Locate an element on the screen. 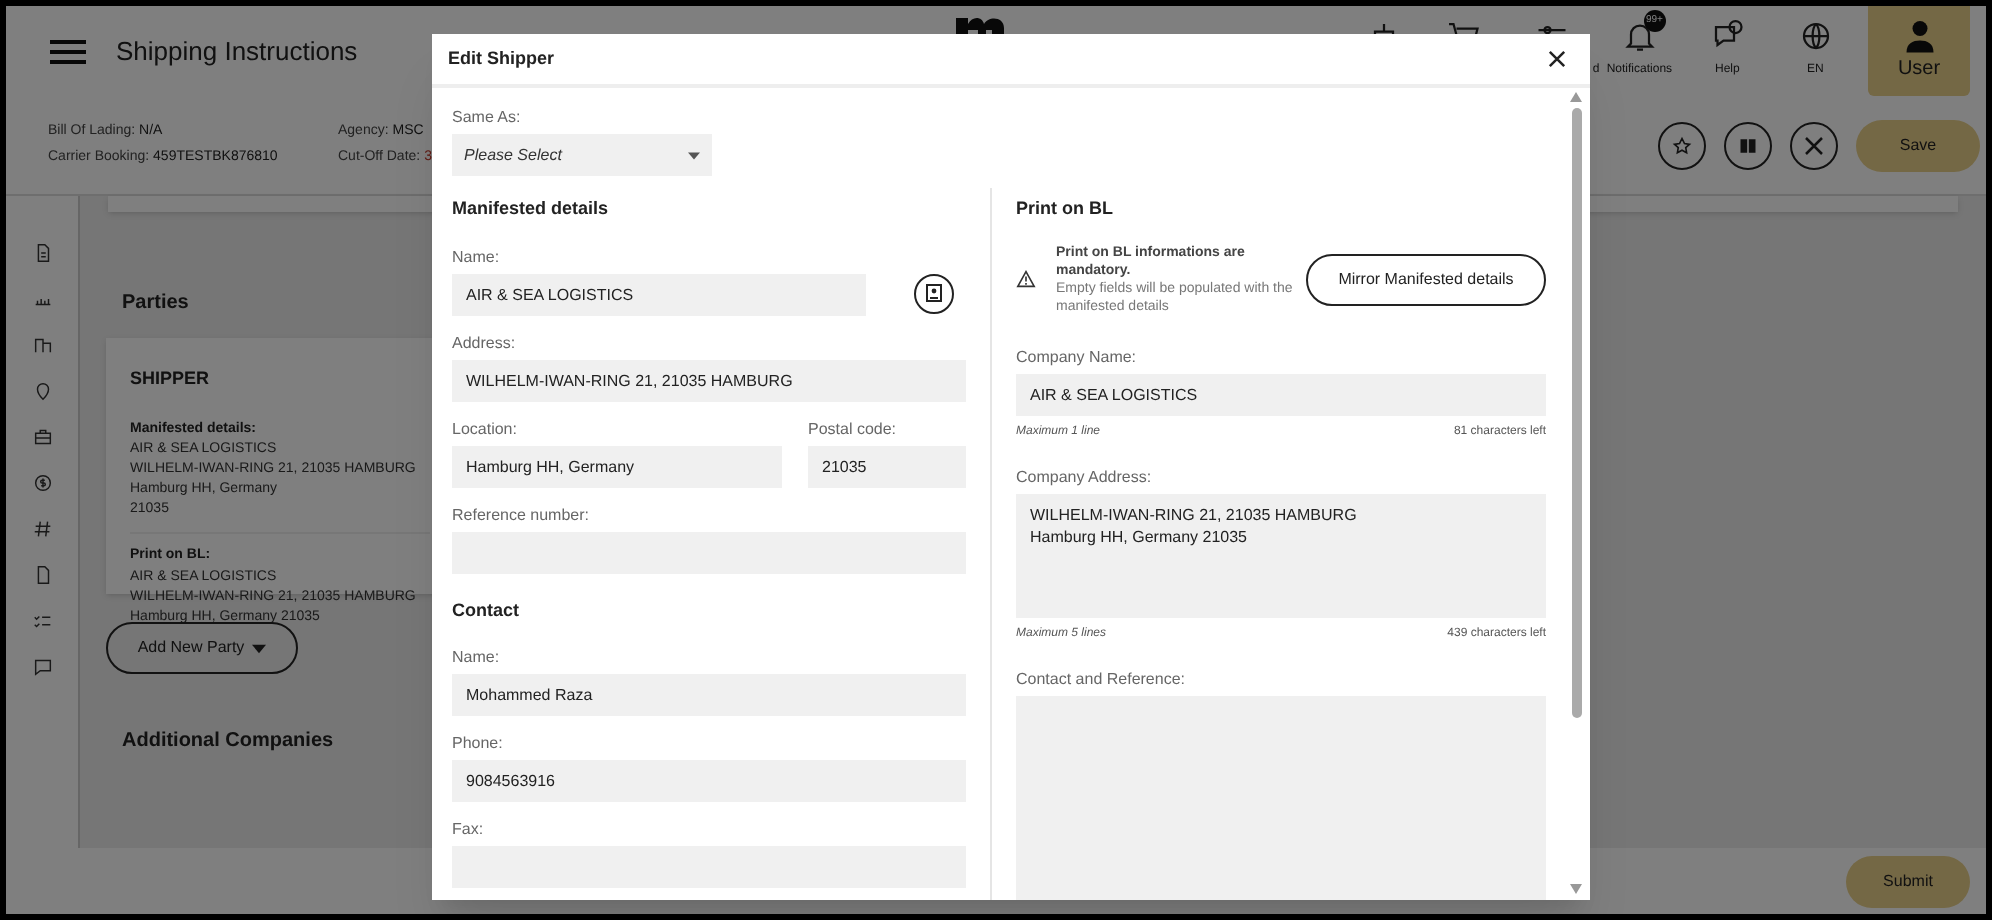  field-label: Same As: is located at coordinates (487, 118).